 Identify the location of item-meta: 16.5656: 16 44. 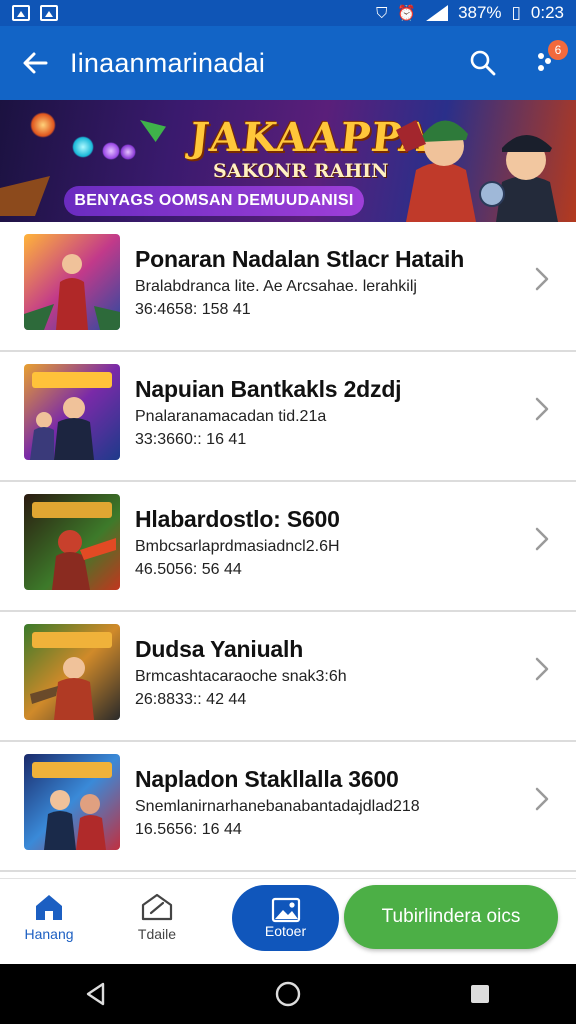
(188, 829).